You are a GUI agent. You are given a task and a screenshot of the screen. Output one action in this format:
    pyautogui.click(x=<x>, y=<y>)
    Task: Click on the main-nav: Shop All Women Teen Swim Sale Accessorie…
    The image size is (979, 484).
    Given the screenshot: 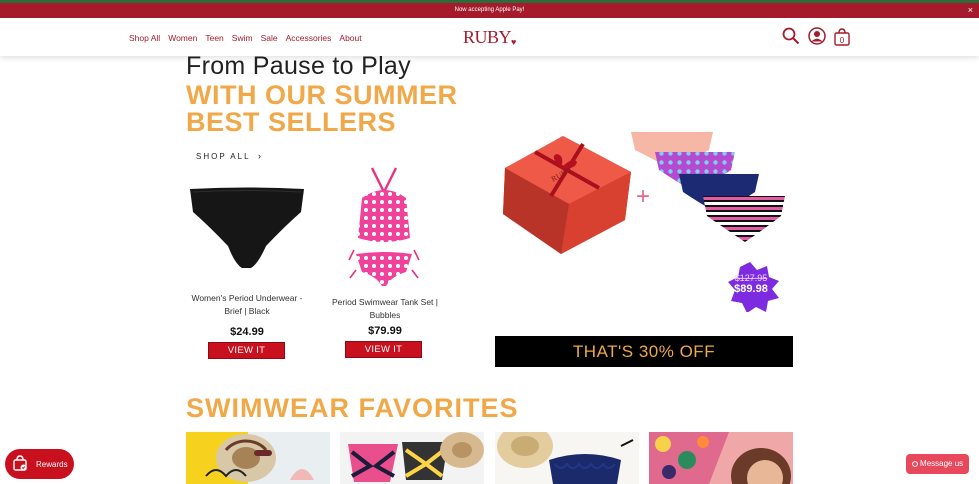 What is the action you would take?
    pyautogui.click(x=249, y=38)
    